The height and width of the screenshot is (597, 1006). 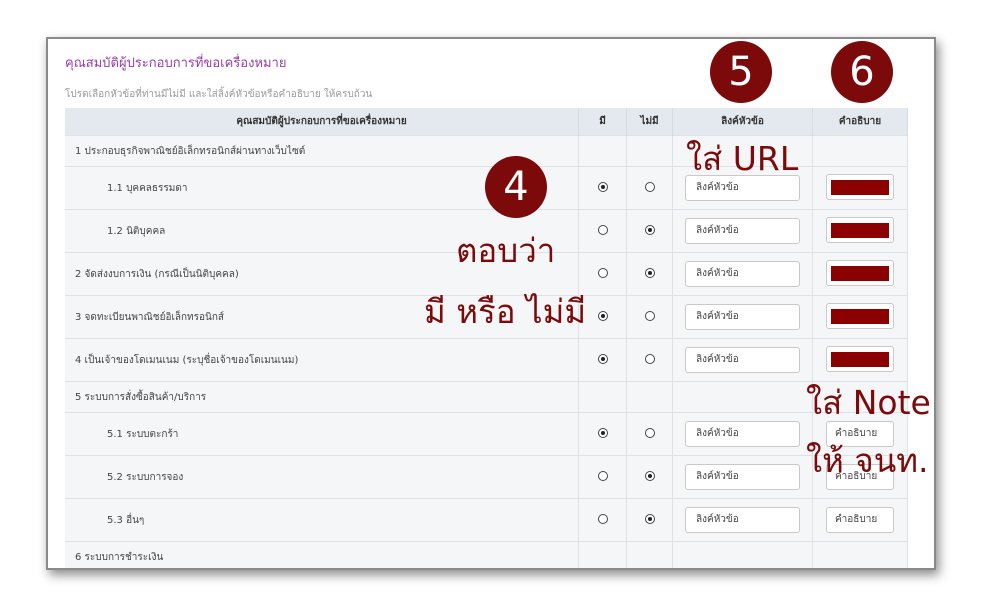 I want to click on description-input: คำอธิบาย, so click(x=859, y=520).